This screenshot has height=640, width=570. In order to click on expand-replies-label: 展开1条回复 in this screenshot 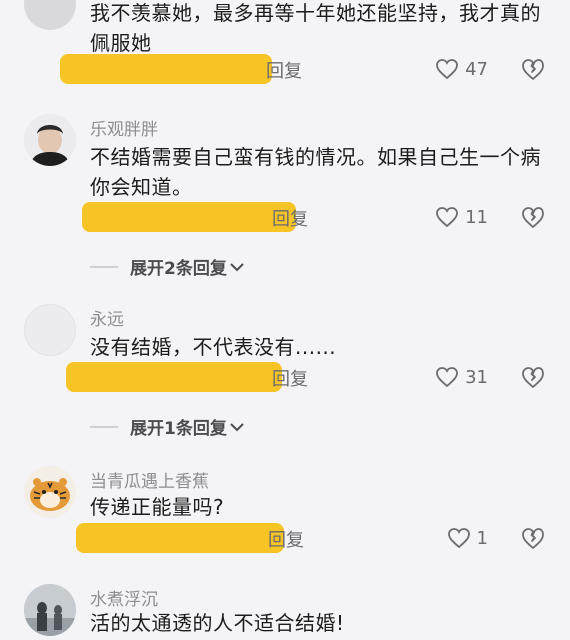, I will do `click(178, 429)`.